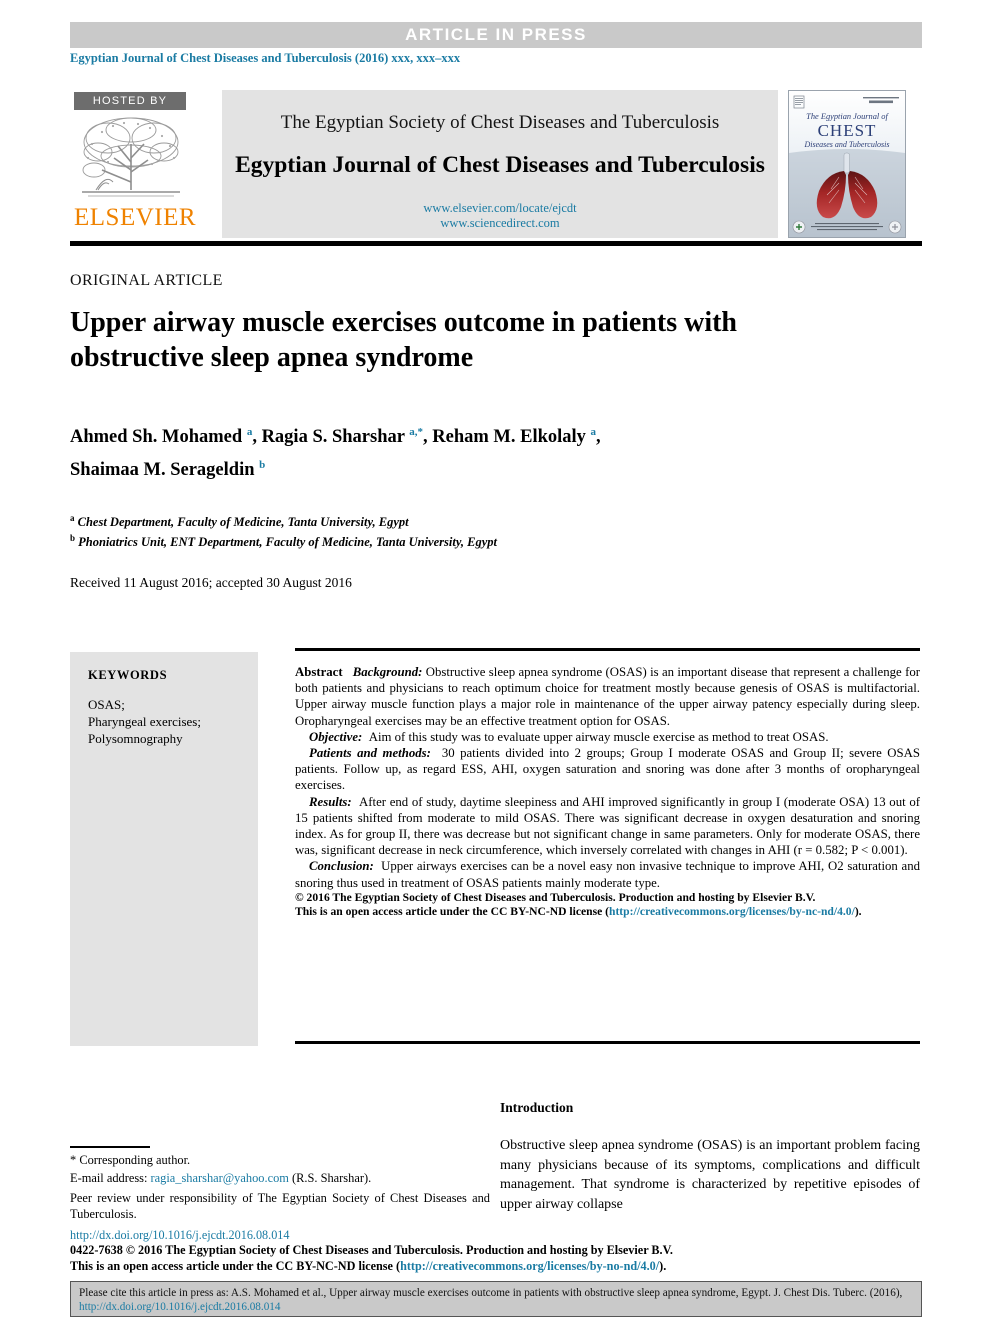 The width and height of the screenshot is (992, 1323). I want to click on keyword-item: Polysomnography, so click(135, 738).